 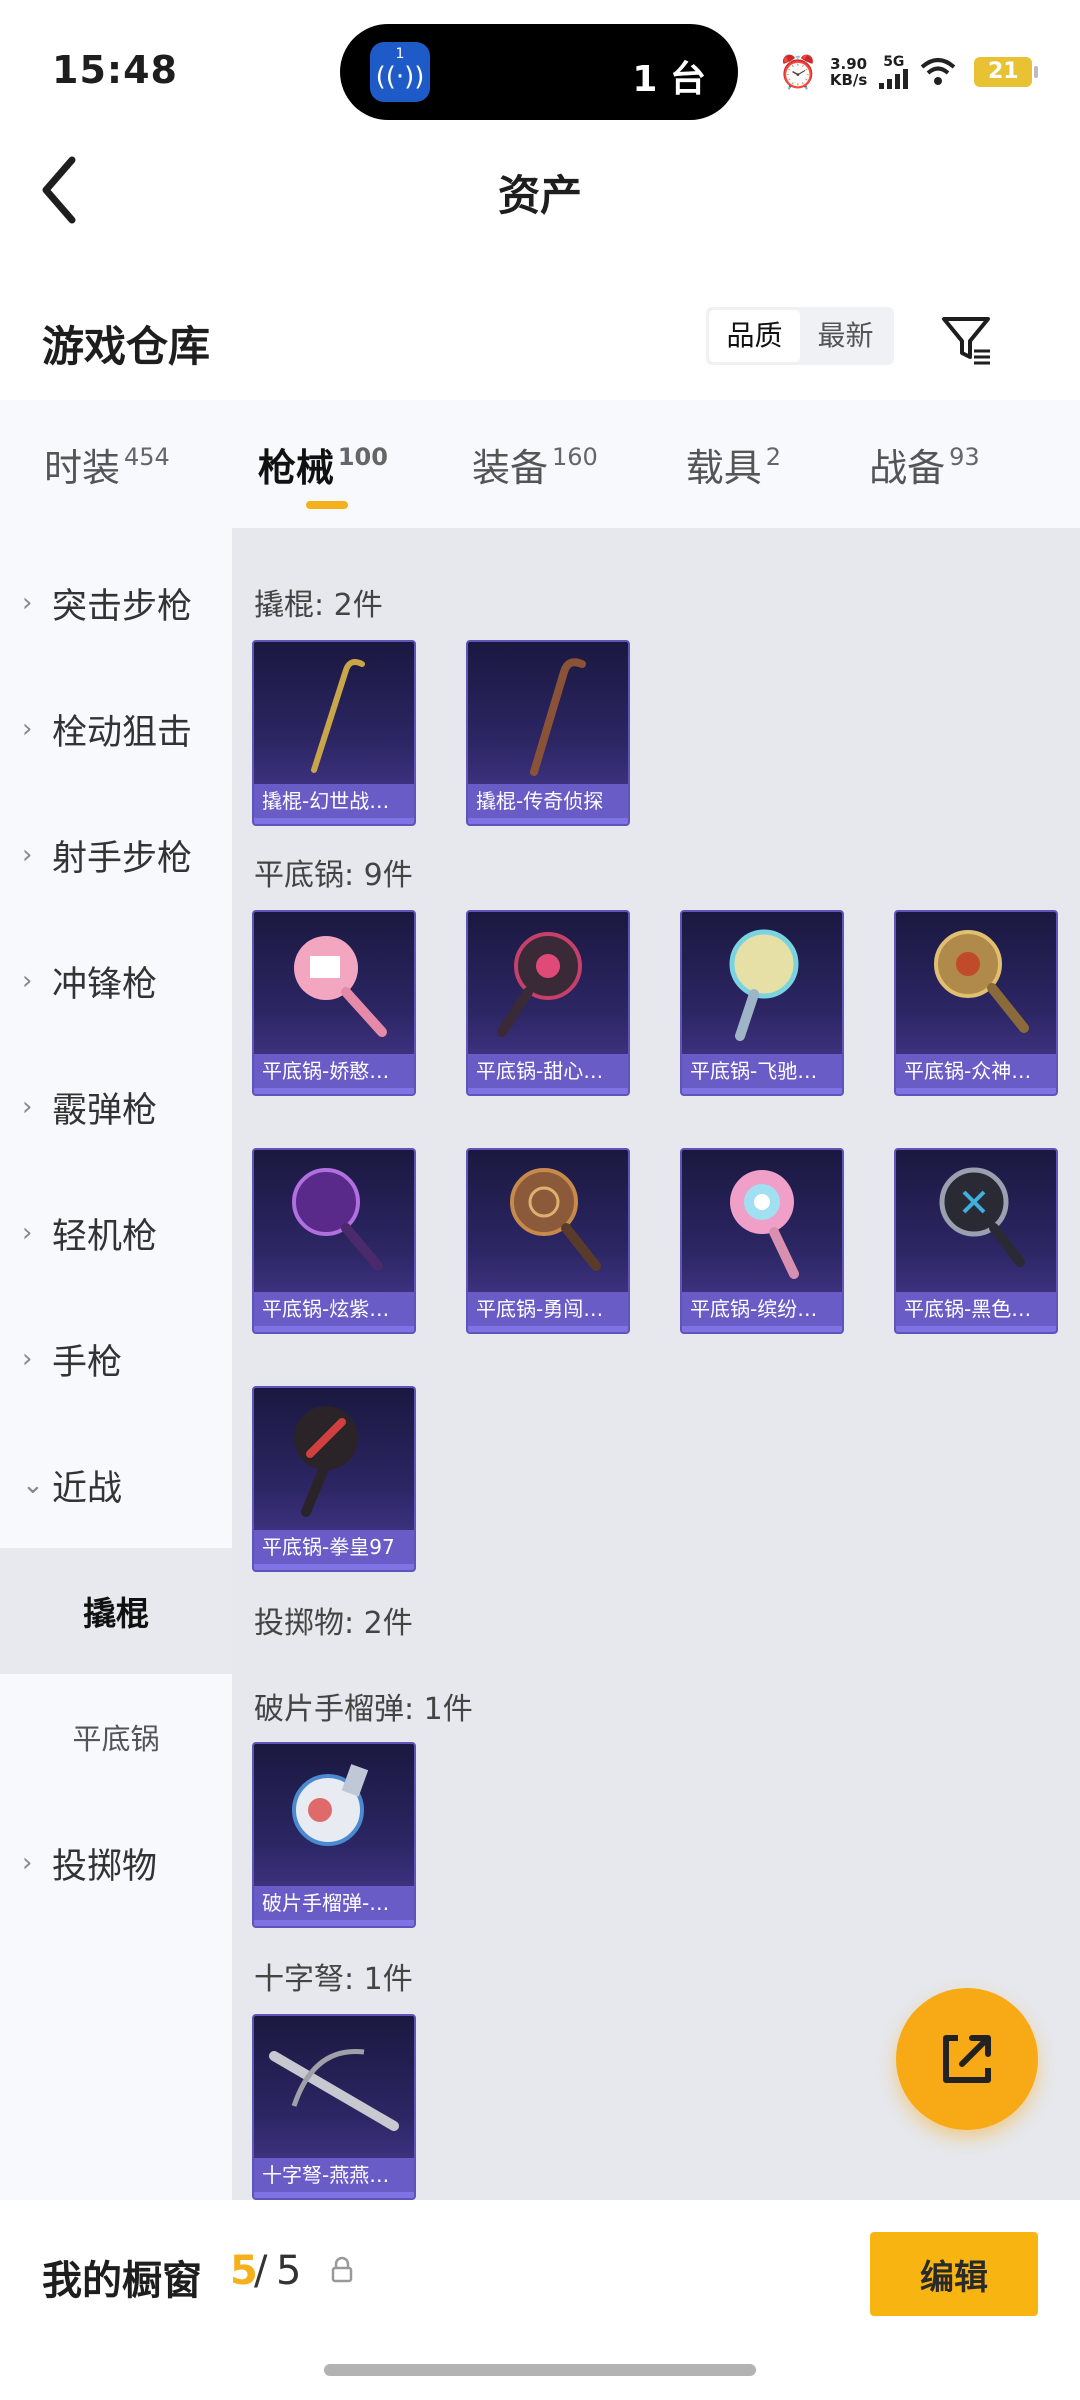 I want to click on island-count: 1 台, so click(x=669, y=79).